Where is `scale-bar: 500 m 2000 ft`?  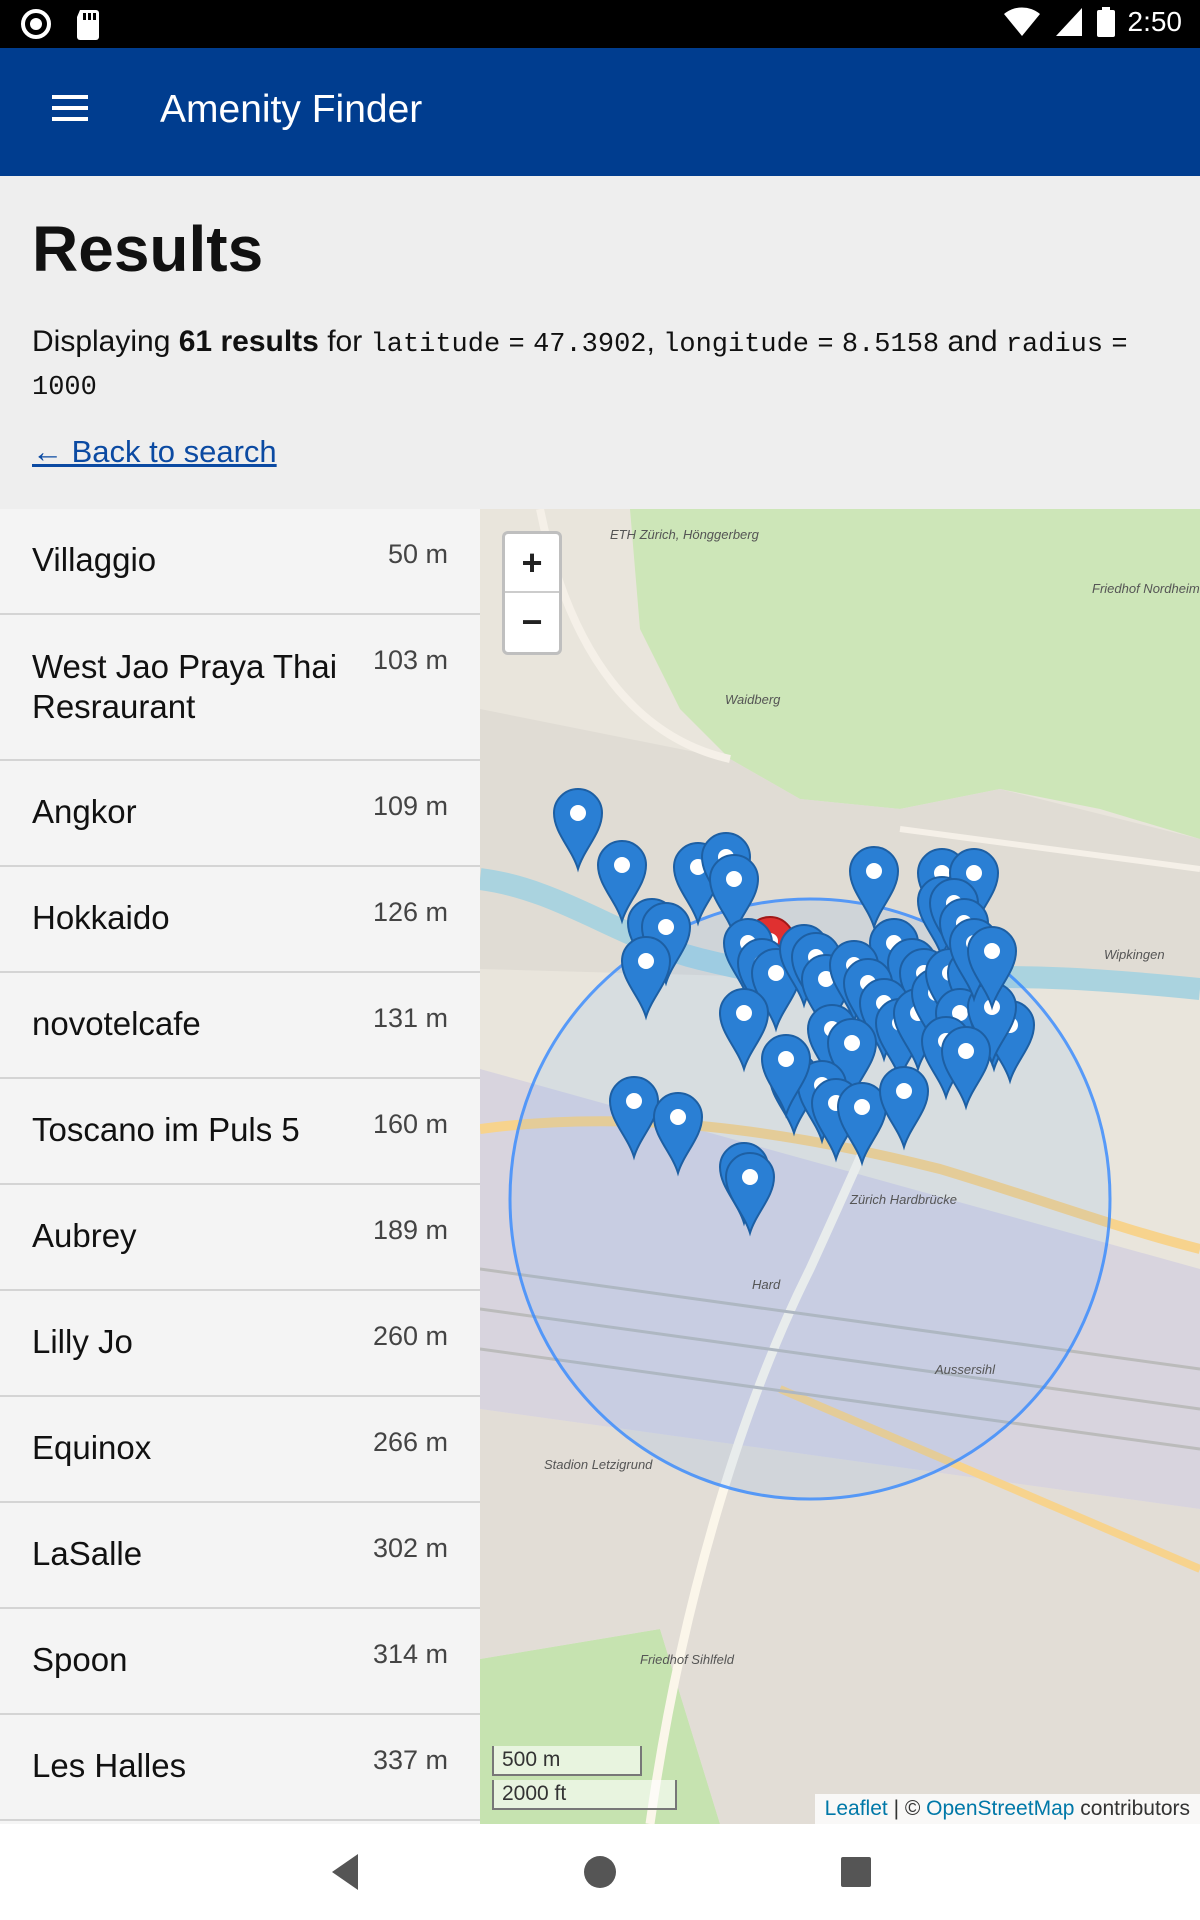
scale-bar: 500 m 2000 ft is located at coordinates (584, 1780).